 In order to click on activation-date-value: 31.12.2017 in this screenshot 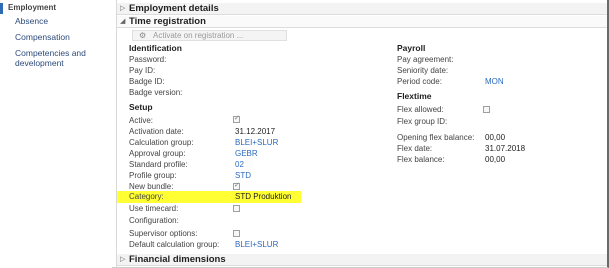, I will do `click(255, 132)`.